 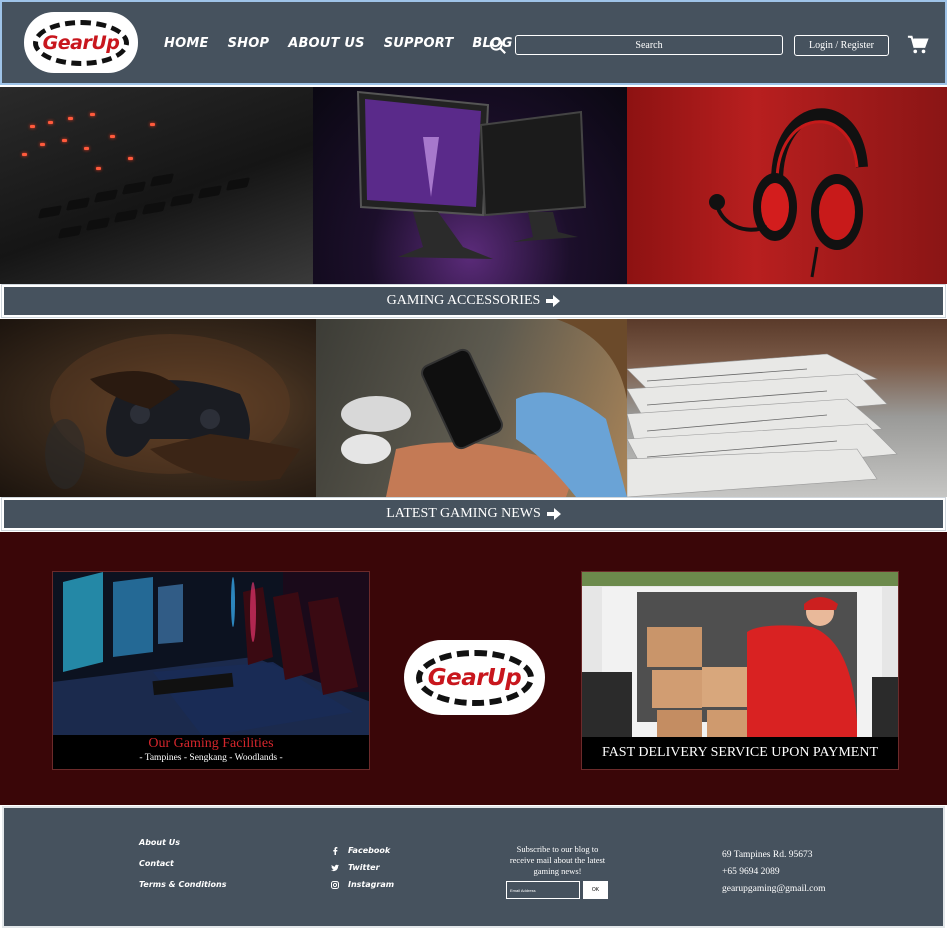 I want to click on footer-link-contact: Contact, so click(x=183, y=863).